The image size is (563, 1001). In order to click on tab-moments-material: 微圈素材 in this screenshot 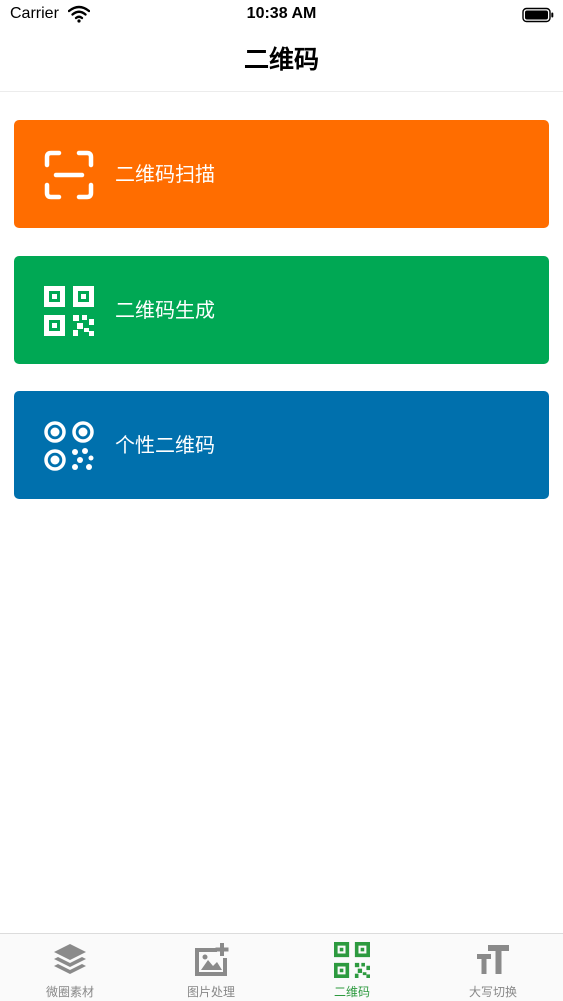, I will do `click(70, 967)`.